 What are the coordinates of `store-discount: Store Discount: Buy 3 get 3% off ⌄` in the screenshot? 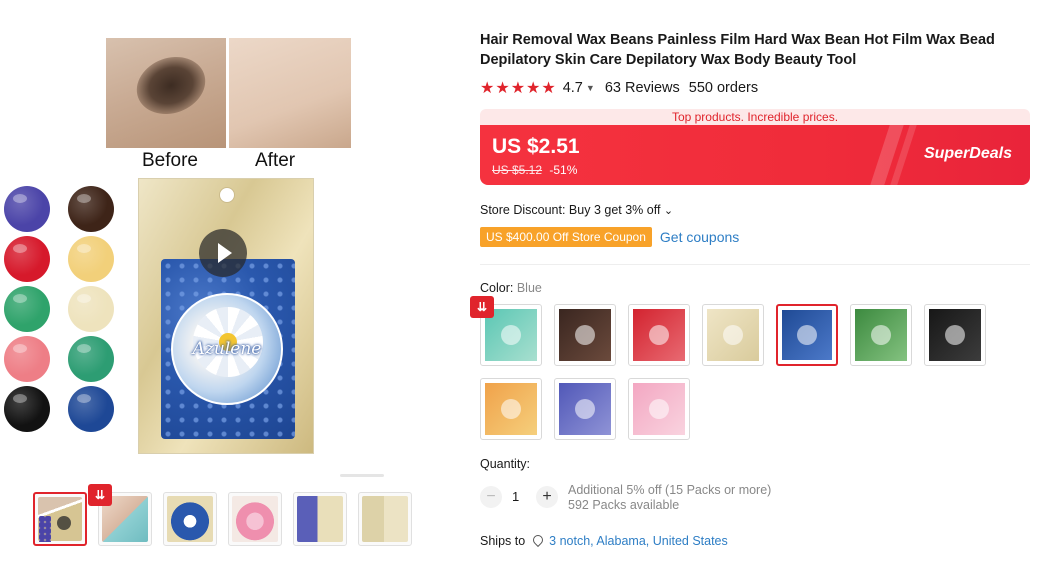 It's located at (576, 210).